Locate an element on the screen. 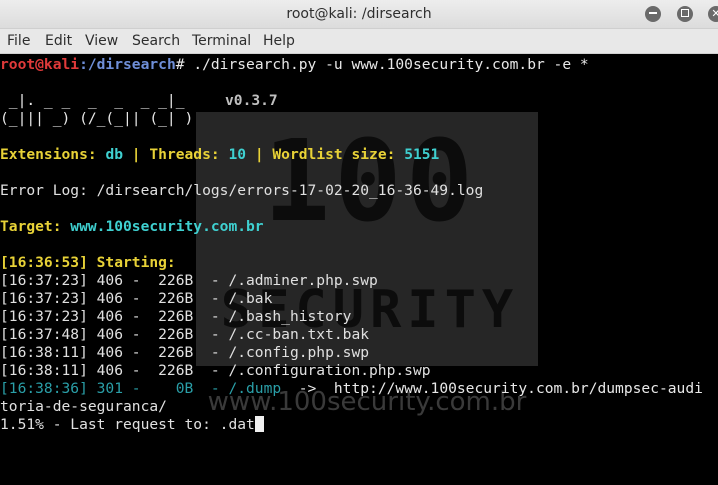 This screenshot has height=485, width=718. redirect-wrap-line: toria-de-seguranca/ is located at coordinates (83, 406).